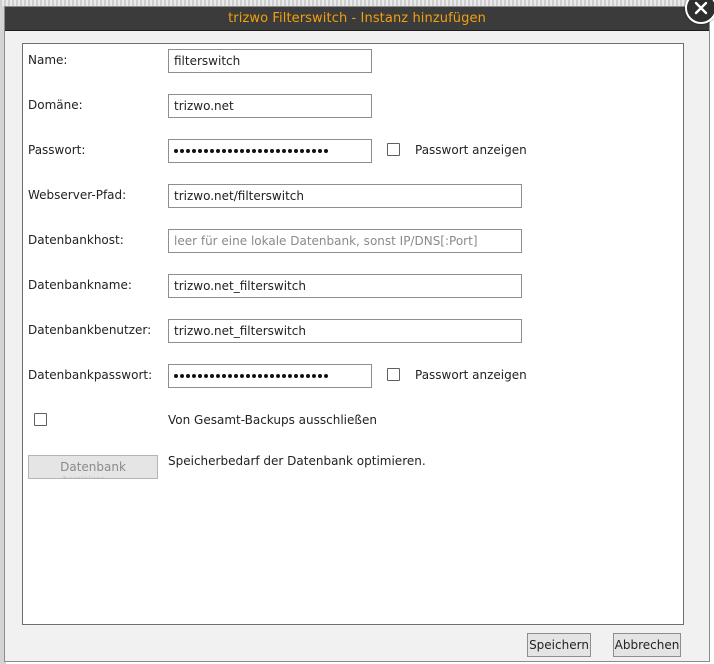 This screenshot has height=664, width=714. What do you see at coordinates (345, 196) in the screenshot?
I see `webserver-path-input: trizwo.net/filterswitch` at bounding box center [345, 196].